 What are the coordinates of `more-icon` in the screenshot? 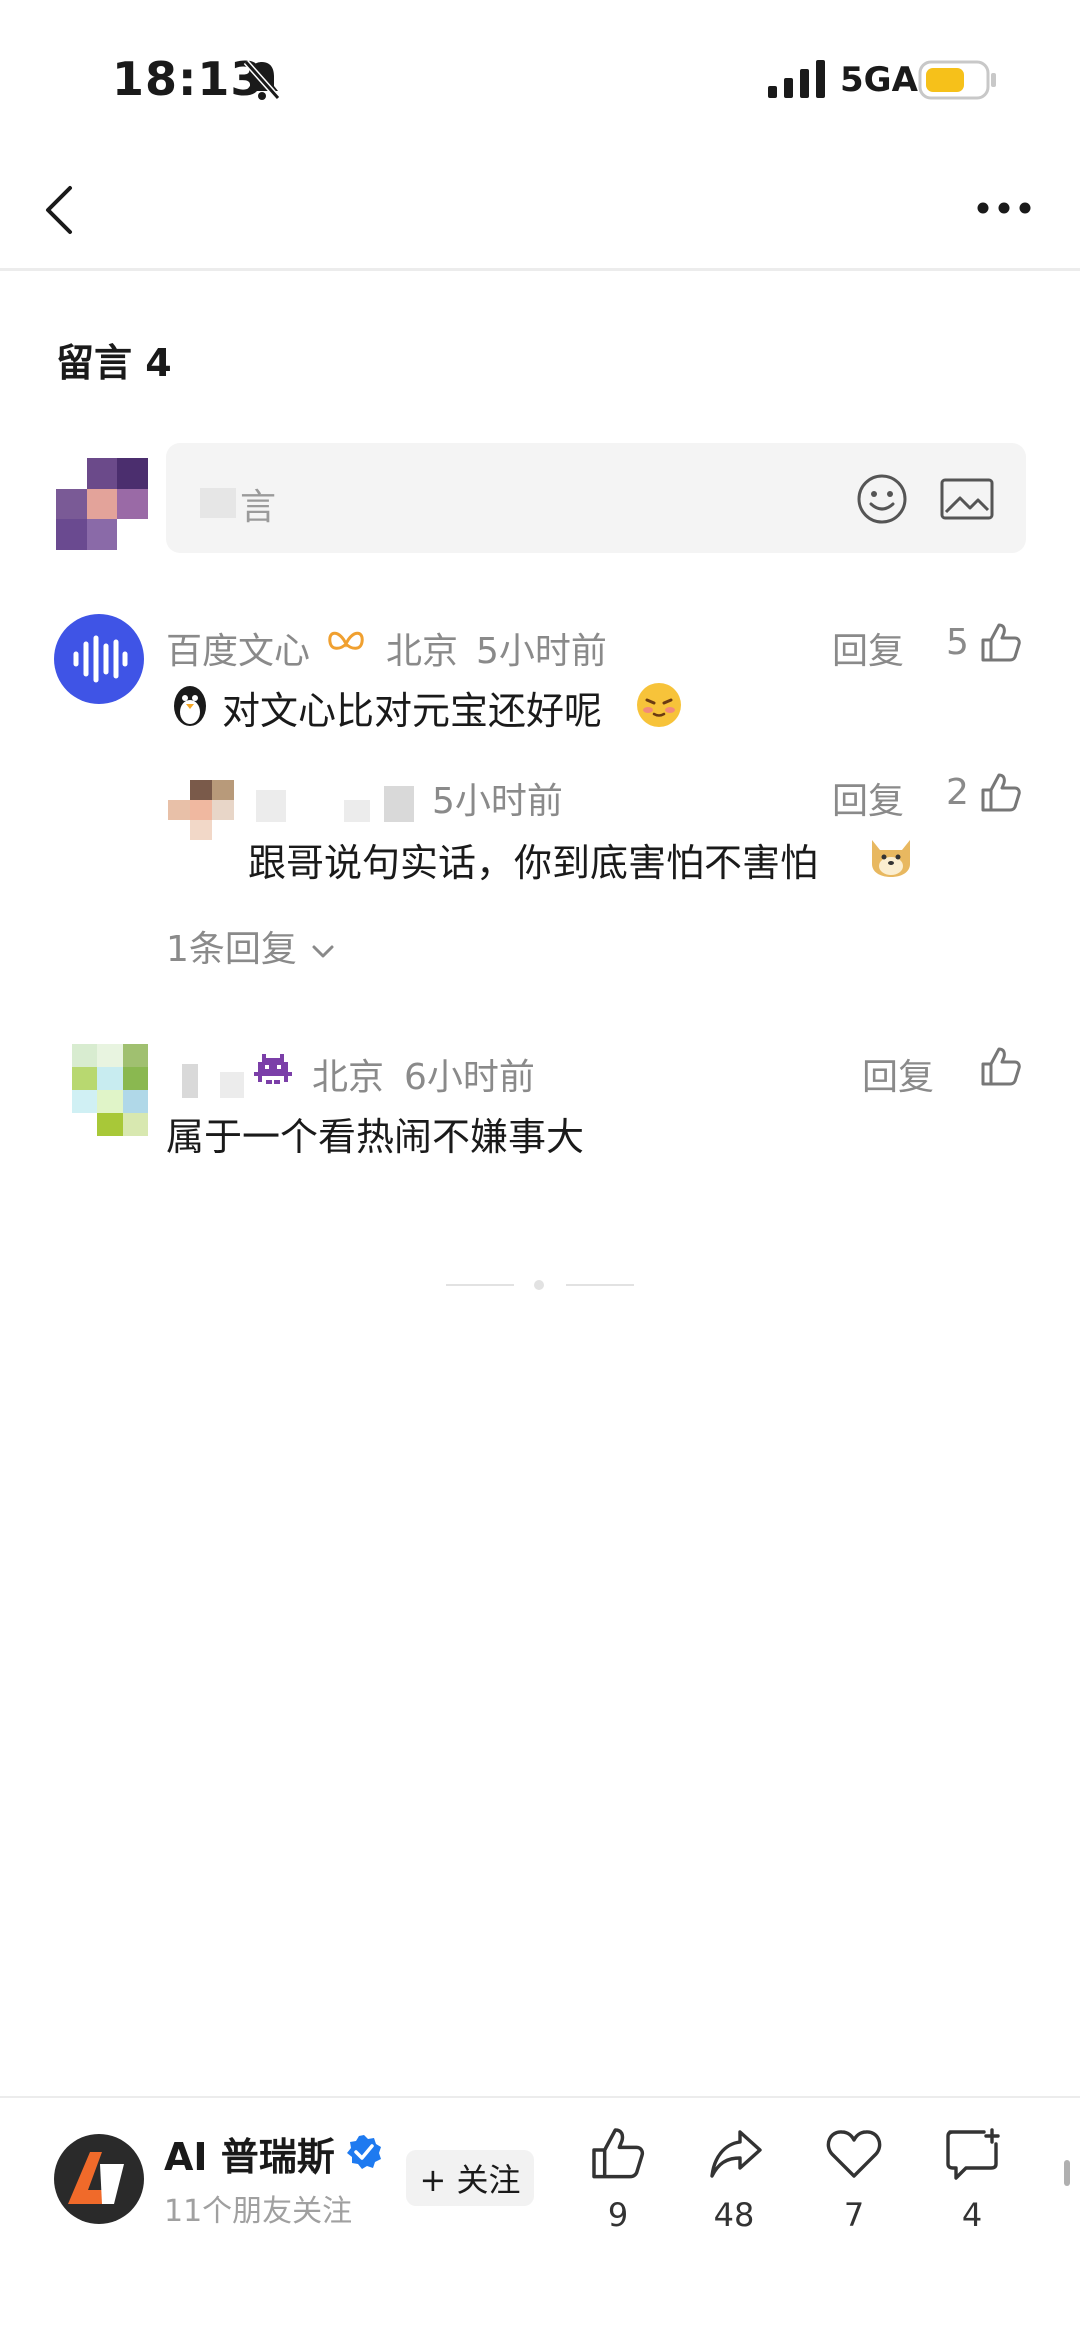 It's located at (1004, 208).